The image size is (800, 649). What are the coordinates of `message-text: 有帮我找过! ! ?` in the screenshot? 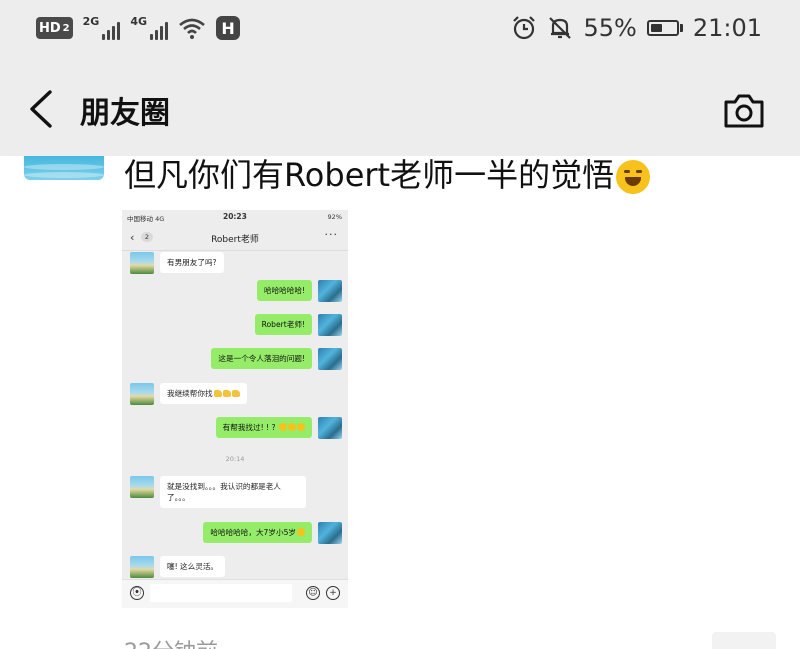 It's located at (249, 427).